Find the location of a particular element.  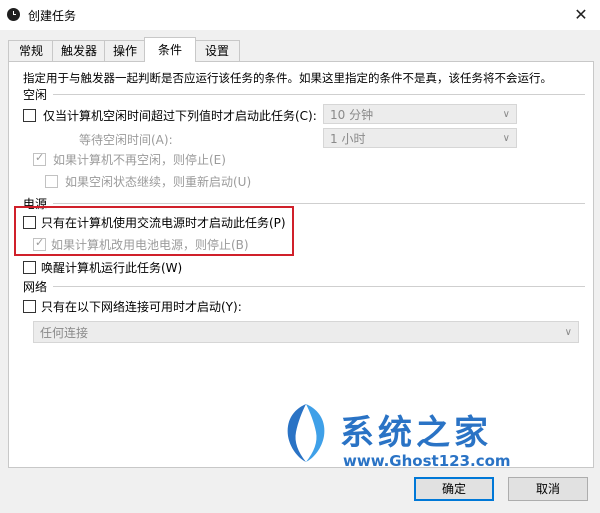

wake-computer-checkbox is located at coordinates (29, 267).